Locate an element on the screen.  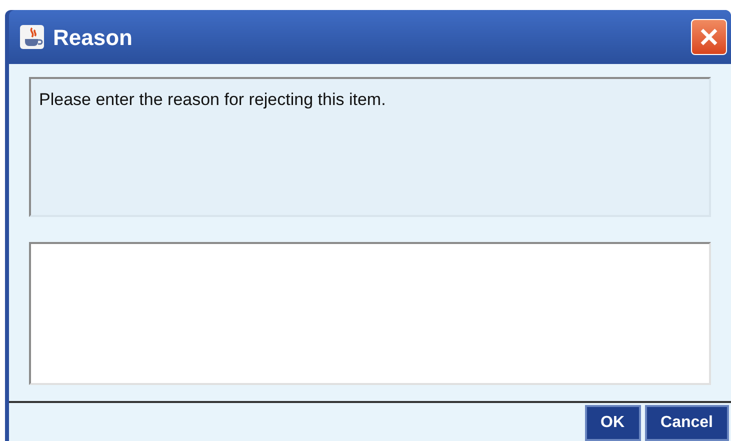
coffee-cup-icon is located at coordinates (32, 37).